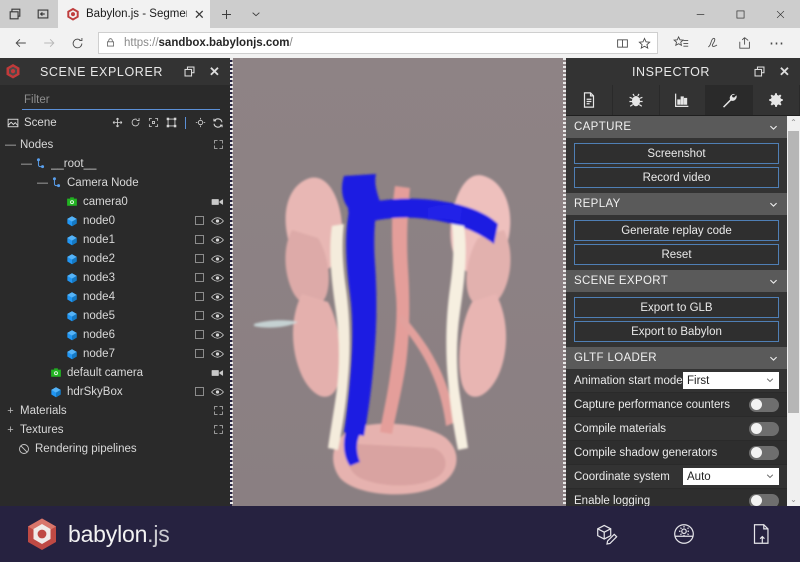 The image size is (800, 562). I want to click on tree-item-hdrskybox: hdrSkyBox, so click(115, 391).